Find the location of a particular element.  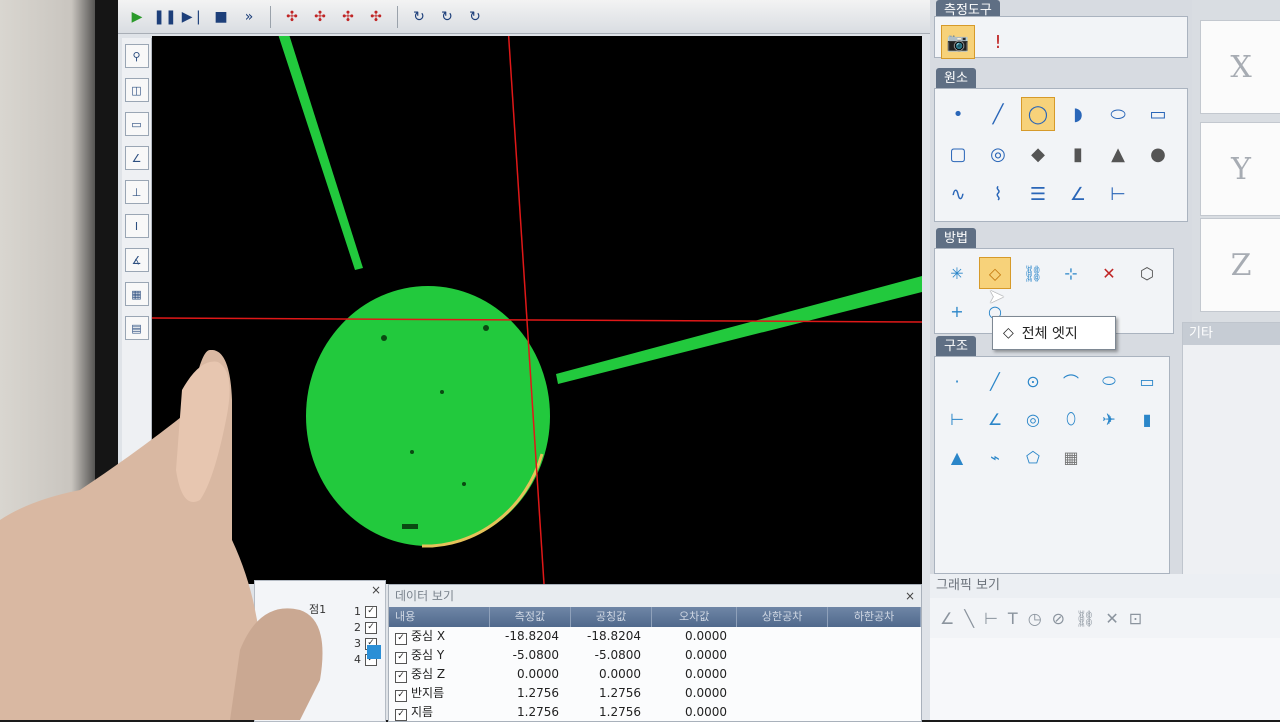

table-icon: ▤ is located at coordinates (136, 328).